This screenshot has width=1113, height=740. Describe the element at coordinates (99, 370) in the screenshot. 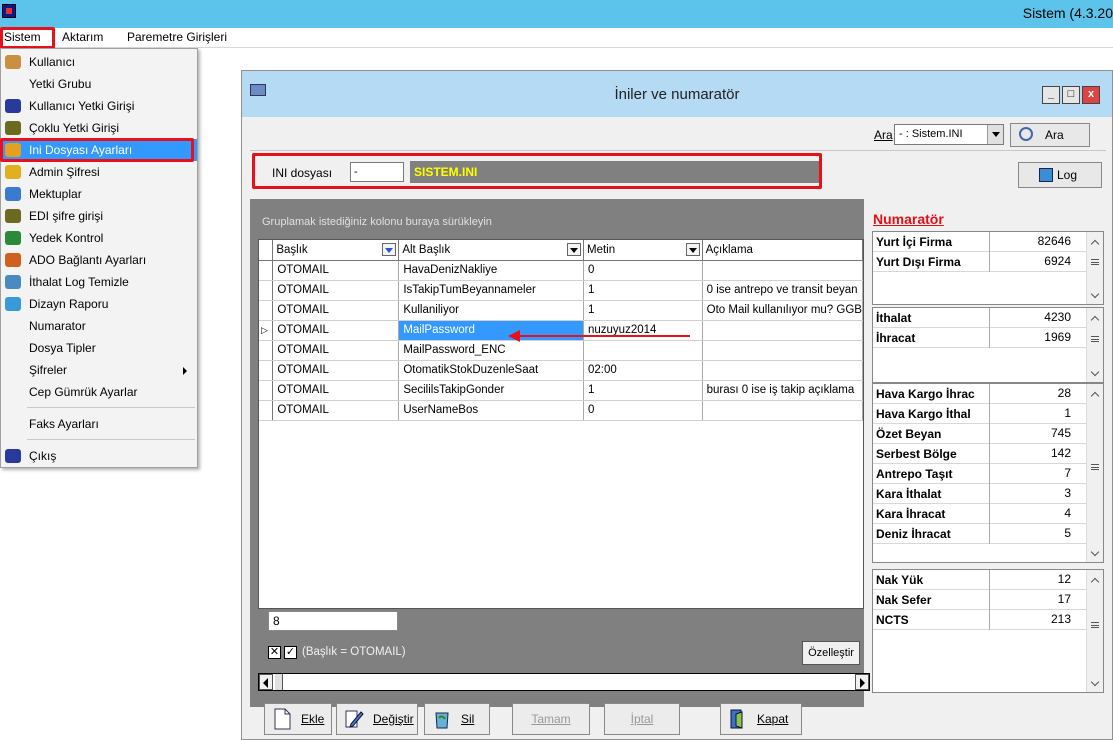

I see `menu-item-14: Şifreler` at that location.